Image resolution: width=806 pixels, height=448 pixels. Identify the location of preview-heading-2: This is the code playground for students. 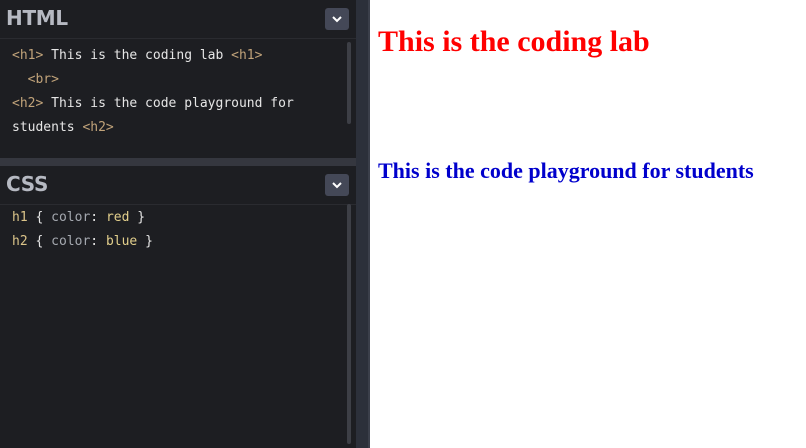
(566, 170).